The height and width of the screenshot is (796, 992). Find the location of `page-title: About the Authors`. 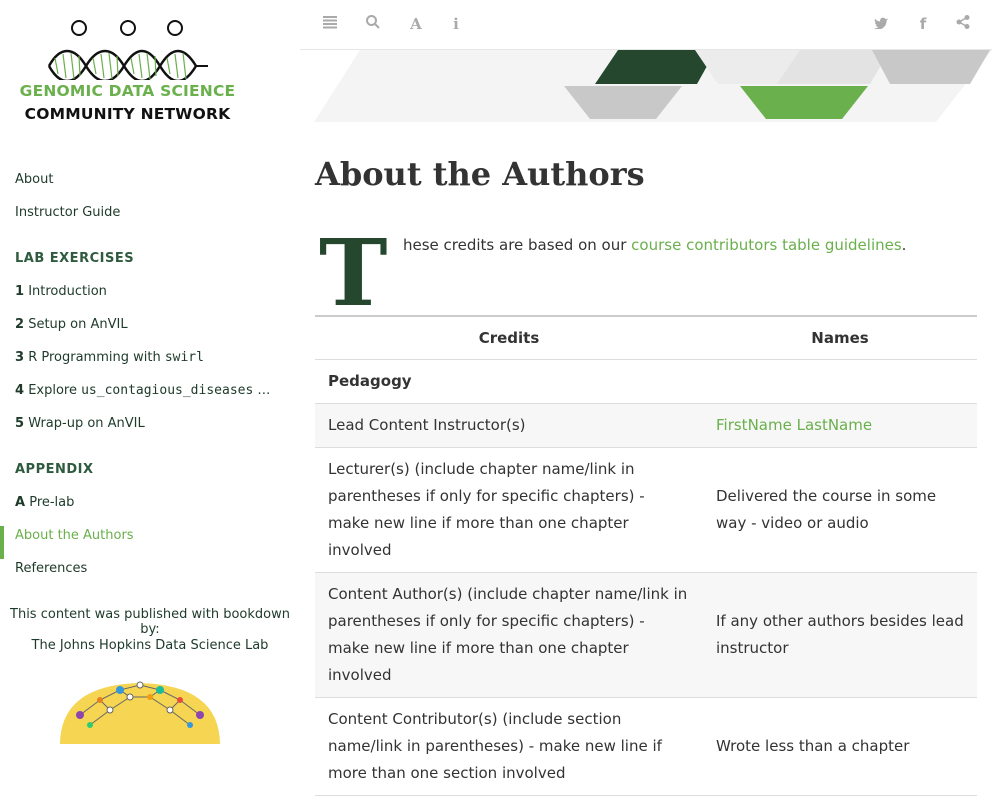

page-title: About the Authors is located at coordinates (480, 174).